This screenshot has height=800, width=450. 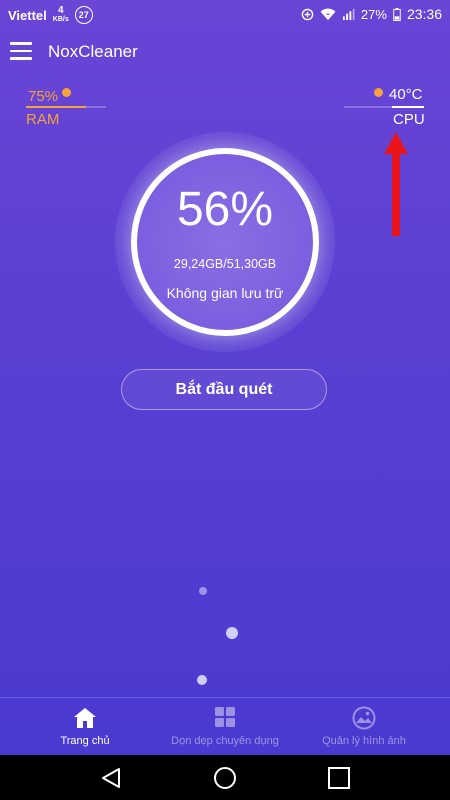 What do you see at coordinates (225, 293) in the screenshot?
I see `storage-label: Không gian lưu trữ` at bounding box center [225, 293].